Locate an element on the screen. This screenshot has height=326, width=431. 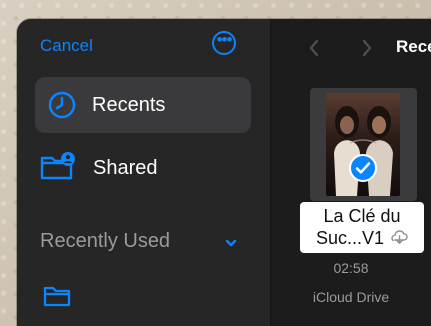
recently-used-section-title: Recently Used is located at coordinates (105, 241).